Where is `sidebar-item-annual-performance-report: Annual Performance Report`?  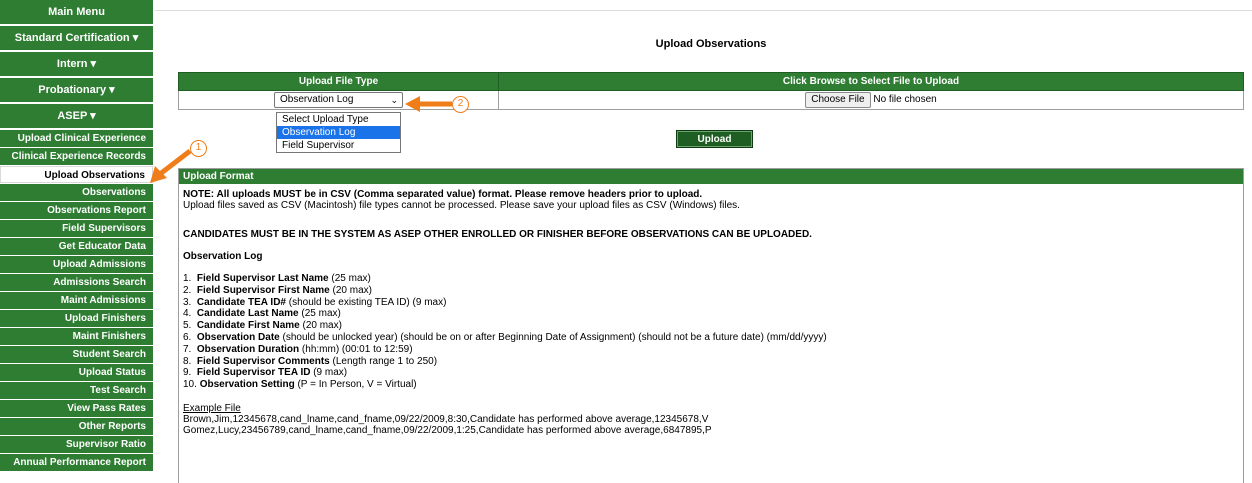
sidebar-item-annual-performance-report: Annual Performance Report is located at coordinates (76, 462).